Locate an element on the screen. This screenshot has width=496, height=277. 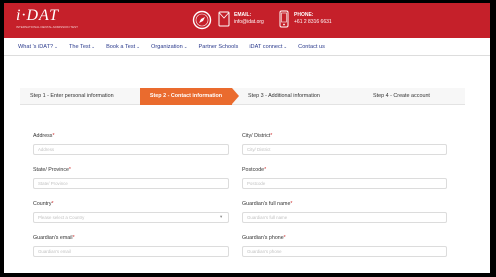
country-label: Country* is located at coordinates (43, 204).